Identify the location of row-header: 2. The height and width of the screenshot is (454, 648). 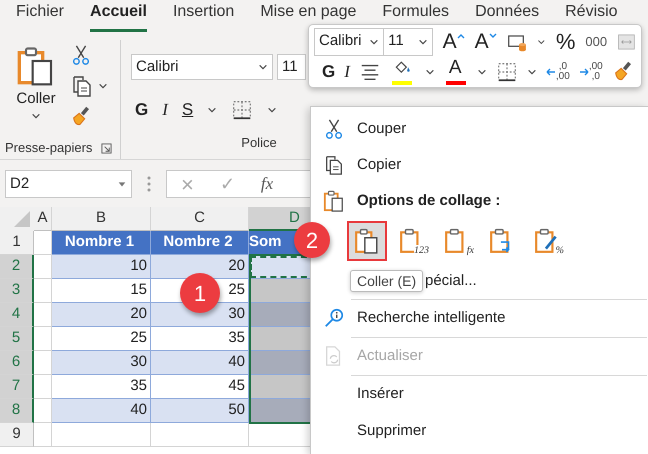
(17, 267).